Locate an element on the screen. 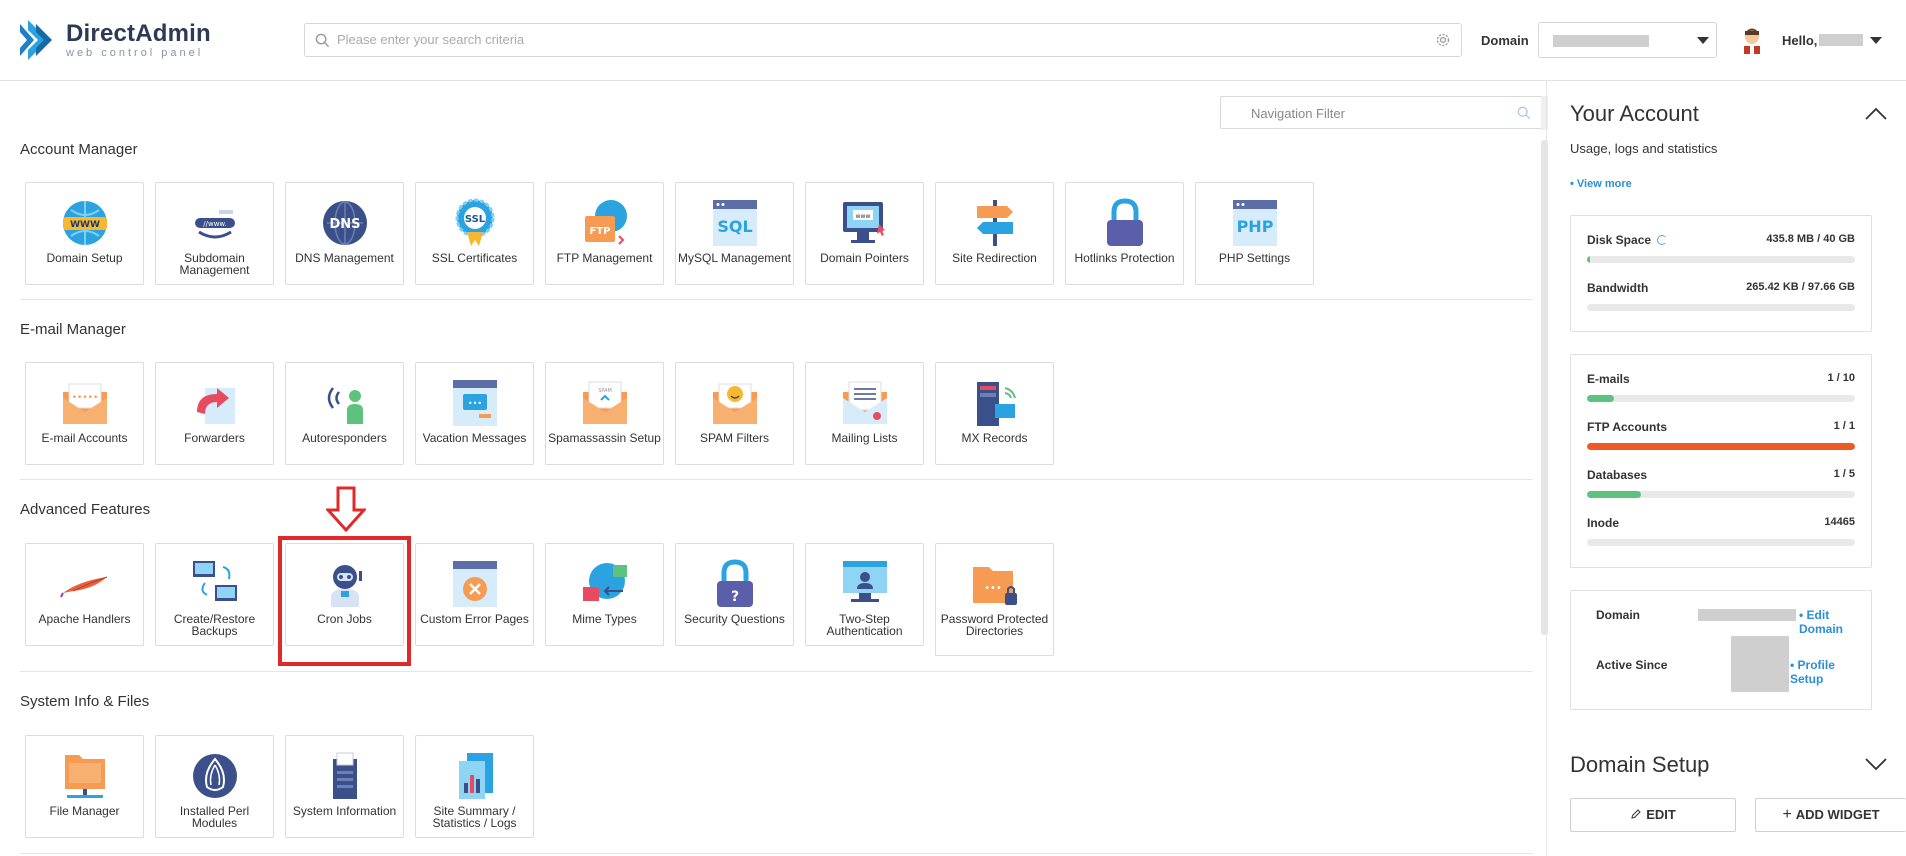  edit-domain-link: • Edit Domain is located at coordinates (1835, 622).